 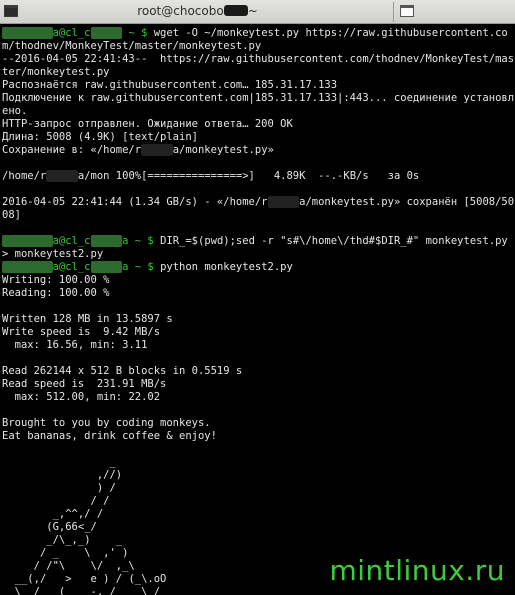 I want to click on terminal-output-line: Eat bananas, drink coffee & enjoy!, so click(x=109, y=436).